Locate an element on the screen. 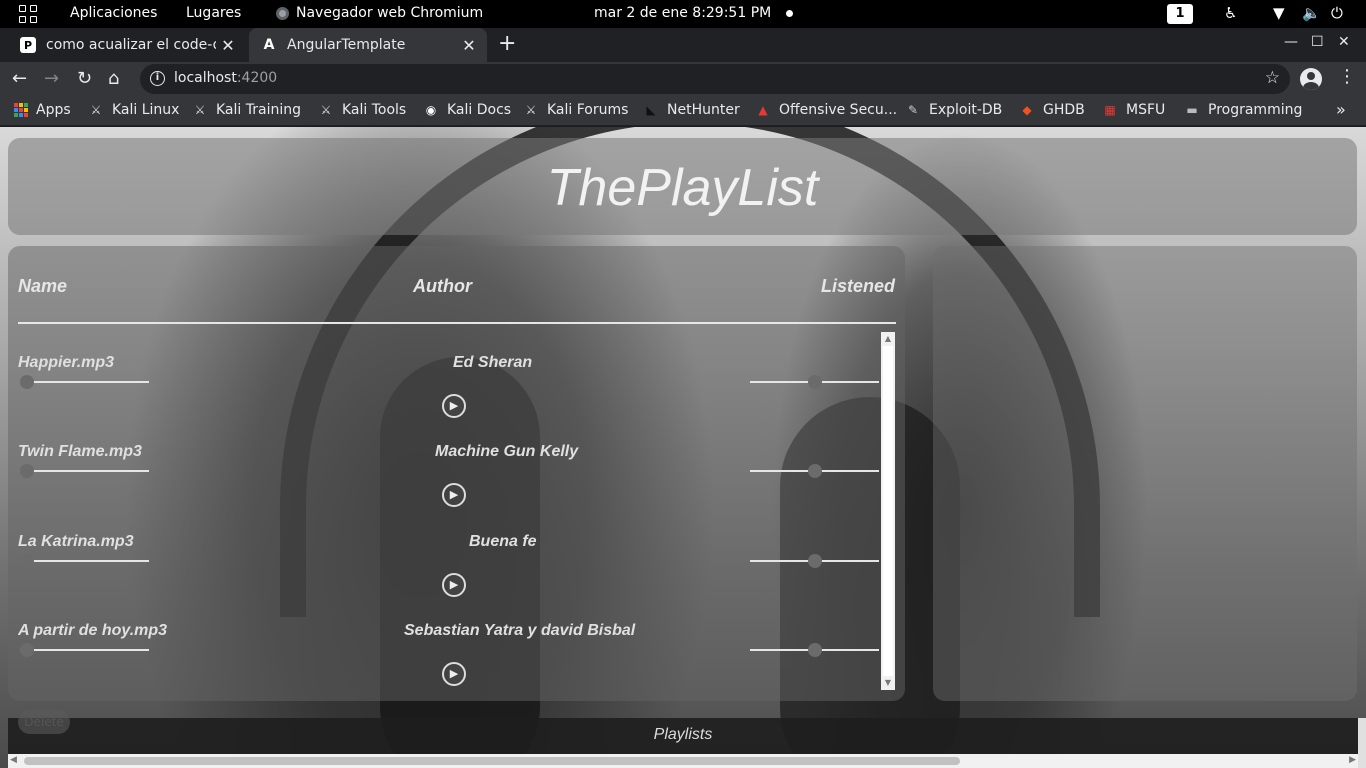 The width and height of the screenshot is (1366, 768). bookmark-star-icon: ☆ is located at coordinates (1272, 78).